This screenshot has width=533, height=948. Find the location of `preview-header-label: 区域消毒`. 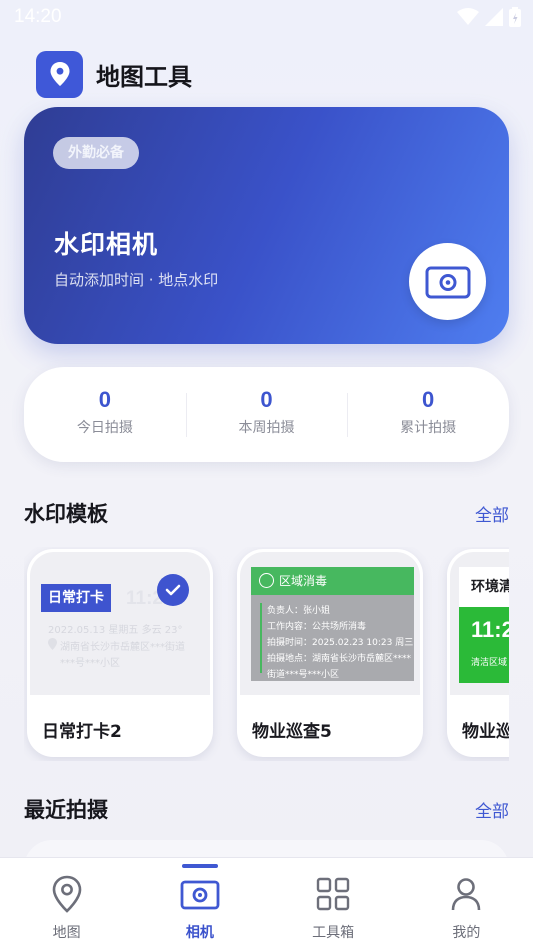

preview-header-label: 区域消毒 is located at coordinates (303, 581).